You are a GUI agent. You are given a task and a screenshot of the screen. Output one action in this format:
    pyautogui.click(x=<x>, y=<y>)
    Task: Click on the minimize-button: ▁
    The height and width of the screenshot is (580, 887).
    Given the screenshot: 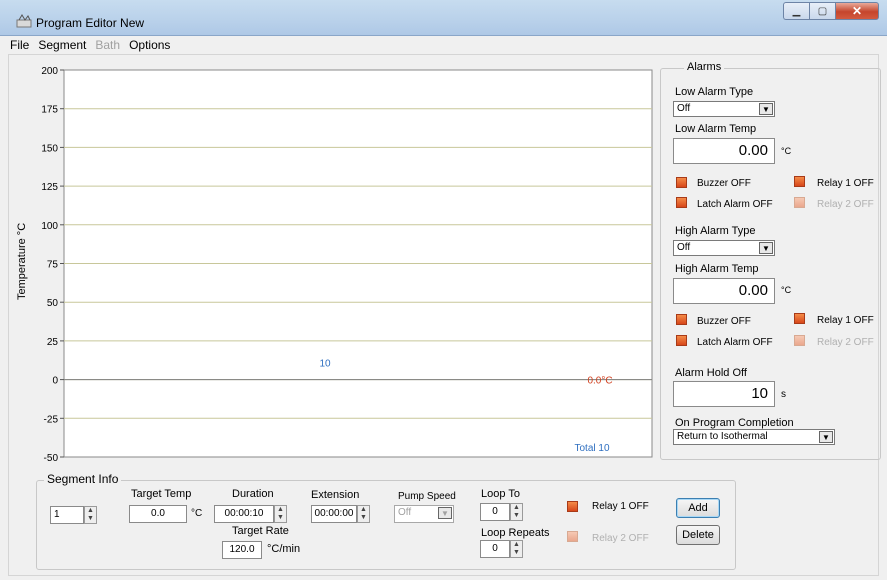 What is the action you would take?
    pyautogui.click(x=796, y=11)
    